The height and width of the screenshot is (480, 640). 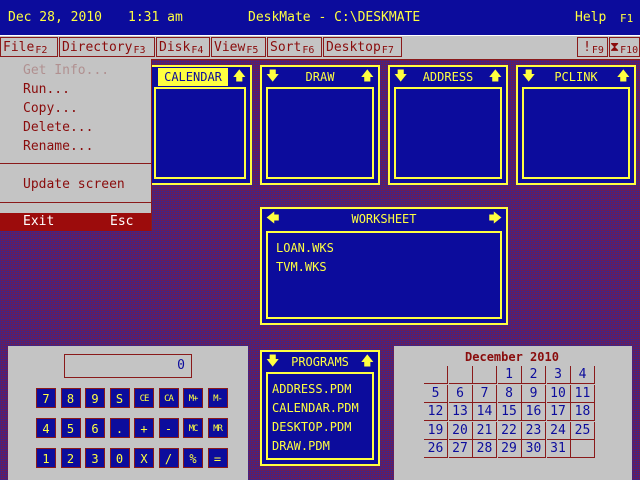 What do you see at coordinates (311, 389) in the screenshot?
I see `file-item: ADDRESS.PDM` at bounding box center [311, 389].